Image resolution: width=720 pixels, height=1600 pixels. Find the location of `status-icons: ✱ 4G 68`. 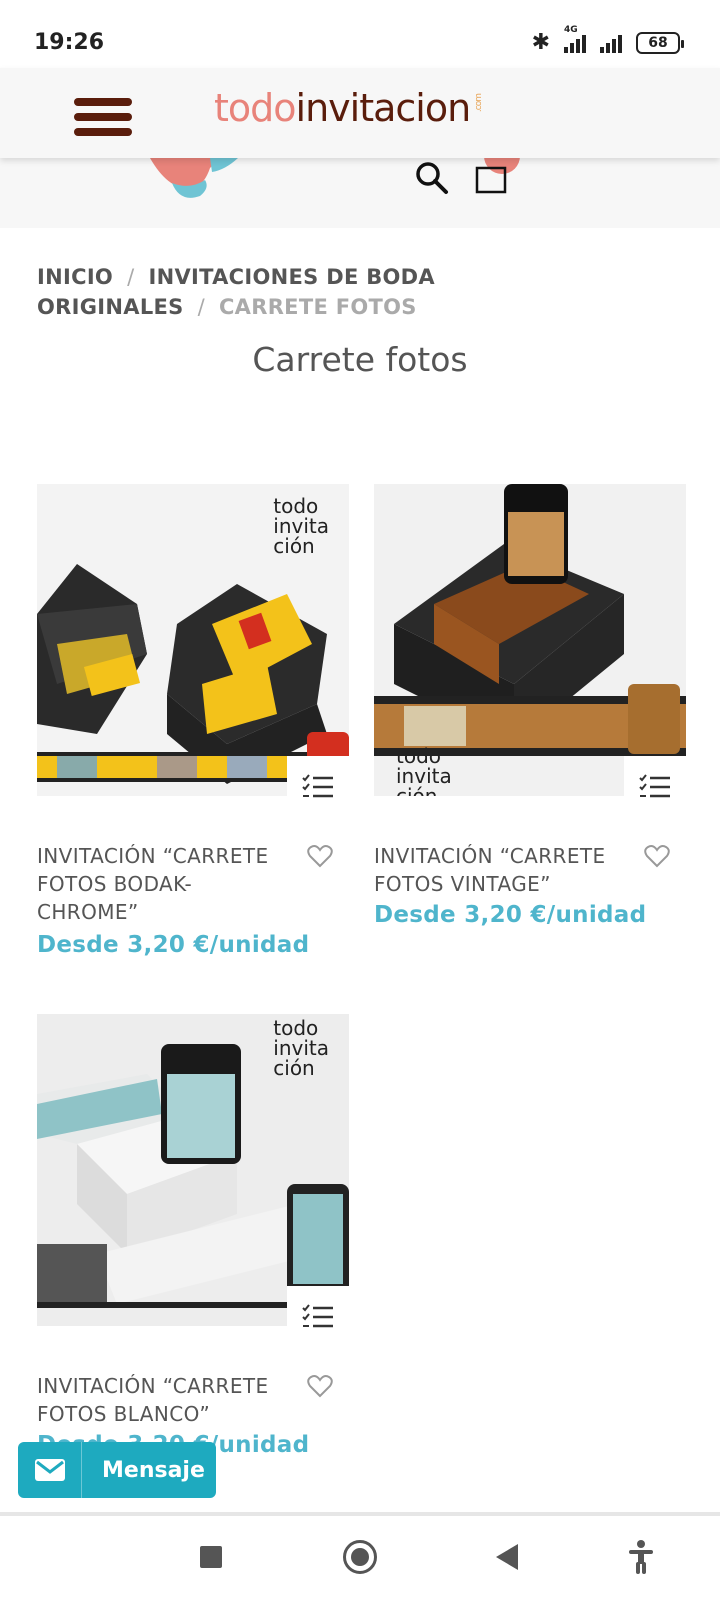

status-icons: ✱ 4G 68 is located at coordinates (607, 40).